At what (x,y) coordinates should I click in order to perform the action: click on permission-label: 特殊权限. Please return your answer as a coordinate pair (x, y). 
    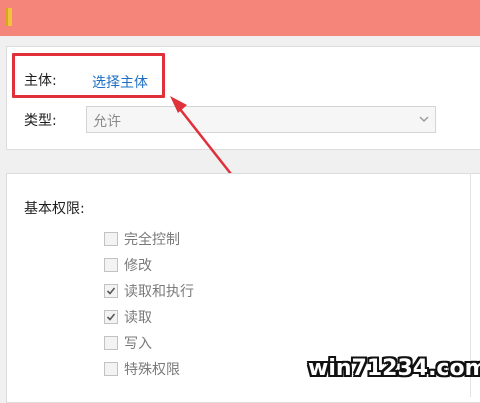
    Looking at the image, I should click on (152, 370).